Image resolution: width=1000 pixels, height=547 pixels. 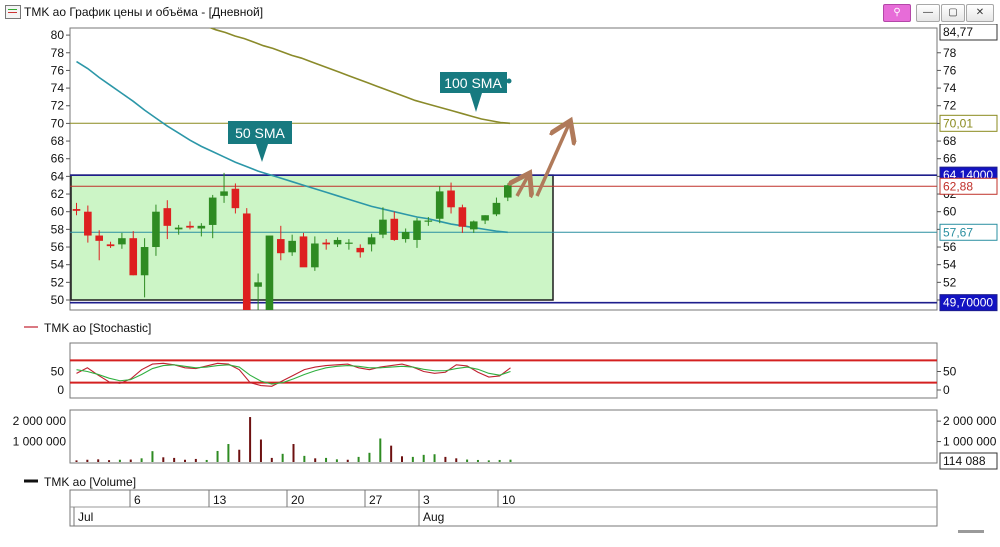 I want to click on left-tick-label-6: 62, so click(x=58, y=194).